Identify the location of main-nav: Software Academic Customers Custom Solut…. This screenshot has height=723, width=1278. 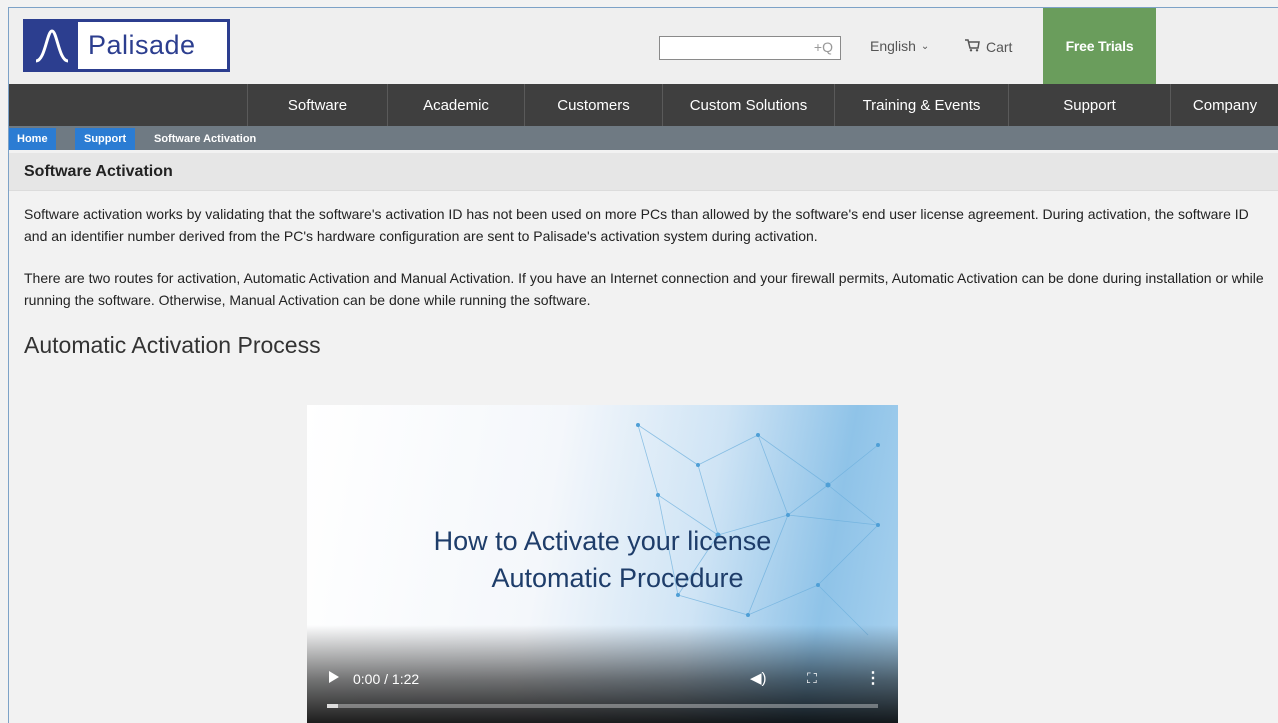
(643, 105).